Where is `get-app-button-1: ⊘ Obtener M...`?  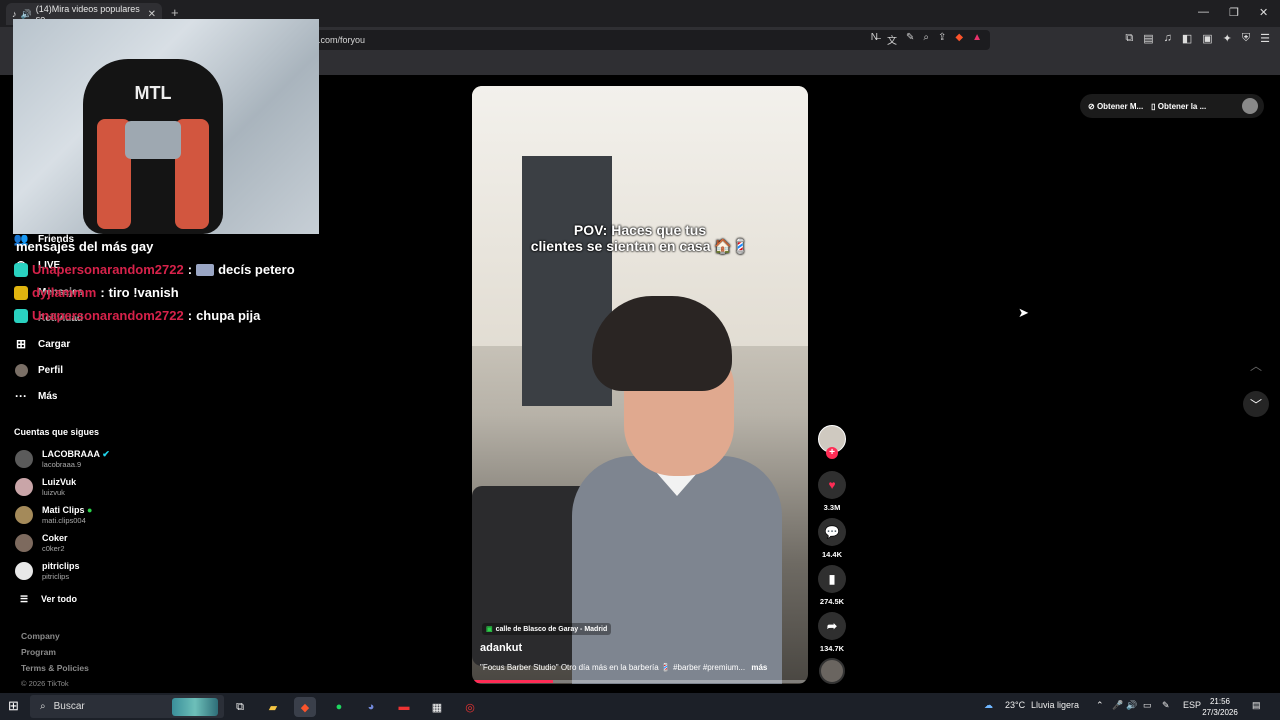
get-app-button-1: ⊘ Obtener M... is located at coordinates (1115, 106).